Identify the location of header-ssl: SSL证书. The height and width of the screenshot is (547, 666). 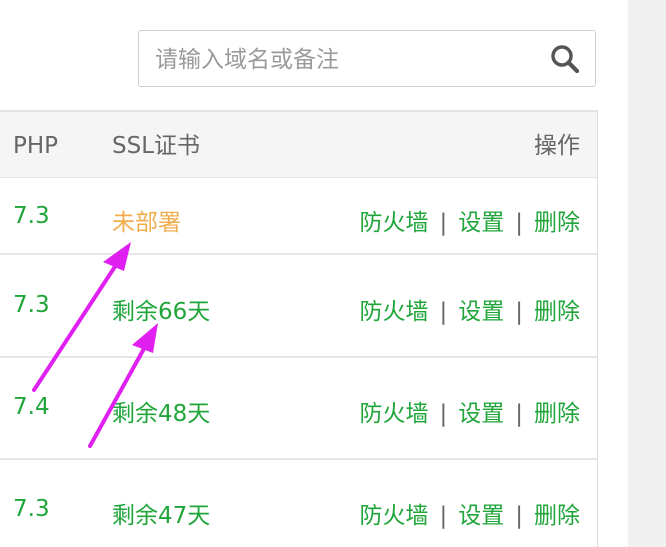
(156, 146).